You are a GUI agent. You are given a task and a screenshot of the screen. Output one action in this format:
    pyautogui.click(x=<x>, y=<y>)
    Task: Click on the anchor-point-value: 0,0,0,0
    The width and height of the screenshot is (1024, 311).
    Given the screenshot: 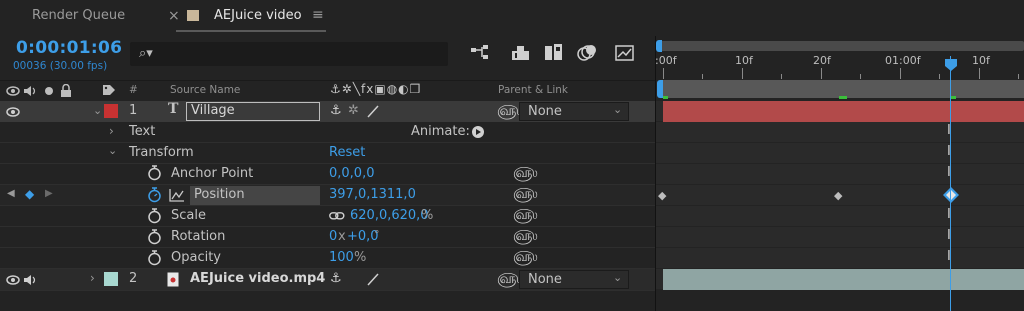 What is the action you would take?
    pyautogui.click(x=351, y=173)
    